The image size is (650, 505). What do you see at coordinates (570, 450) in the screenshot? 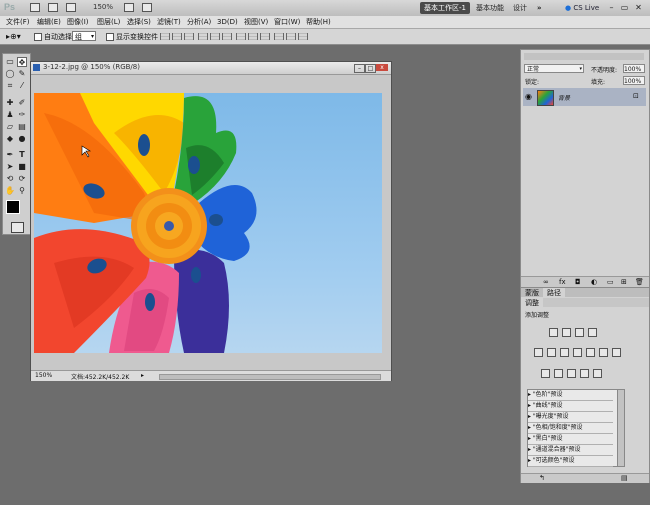
I see `preset-item: ▸ "通道混合器"预设` at bounding box center [570, 450].